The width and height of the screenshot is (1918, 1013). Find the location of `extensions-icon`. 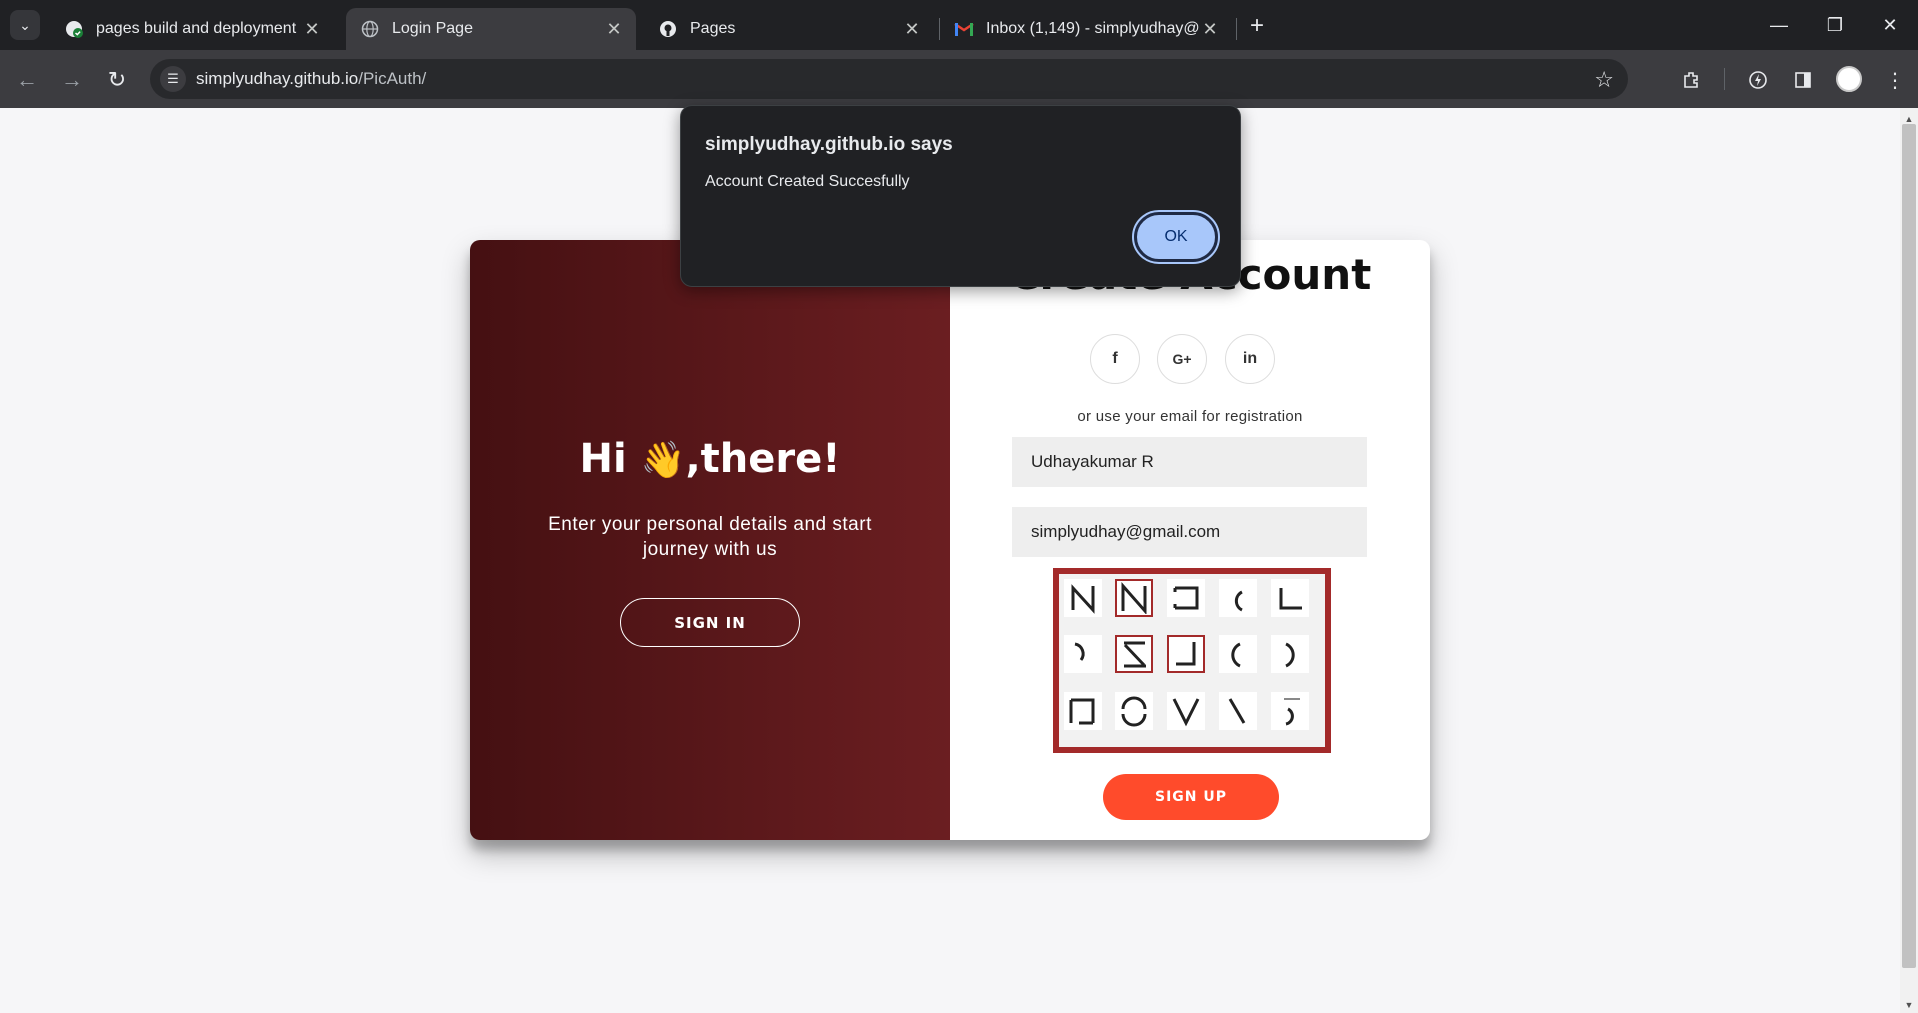

extensions-icon is located at coordinates (1691, 80).